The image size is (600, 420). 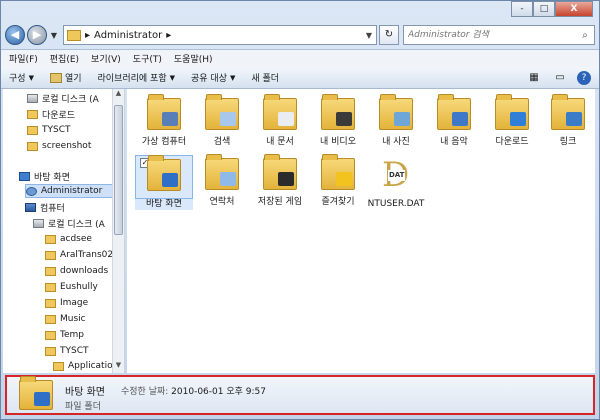 I want to click on search-icon: ⌕, so click(x=585, y=35).